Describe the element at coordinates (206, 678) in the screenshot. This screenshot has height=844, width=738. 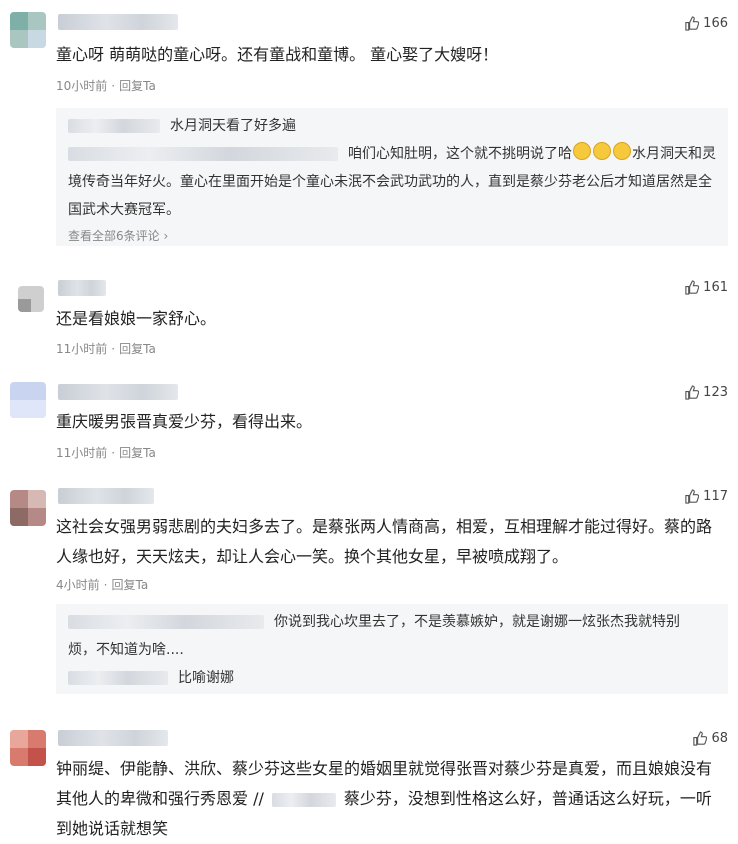
I see `reply-text: 比喻谢娜` at that location.